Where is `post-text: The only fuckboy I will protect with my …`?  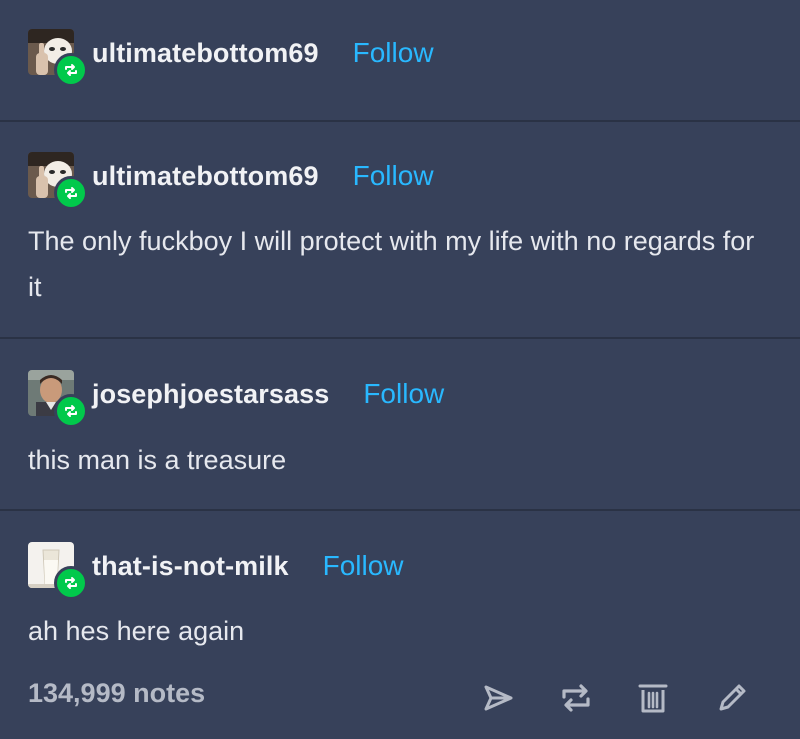
post-text: The only fuckboy I will protect with my … is located at coordinates (391, 264).